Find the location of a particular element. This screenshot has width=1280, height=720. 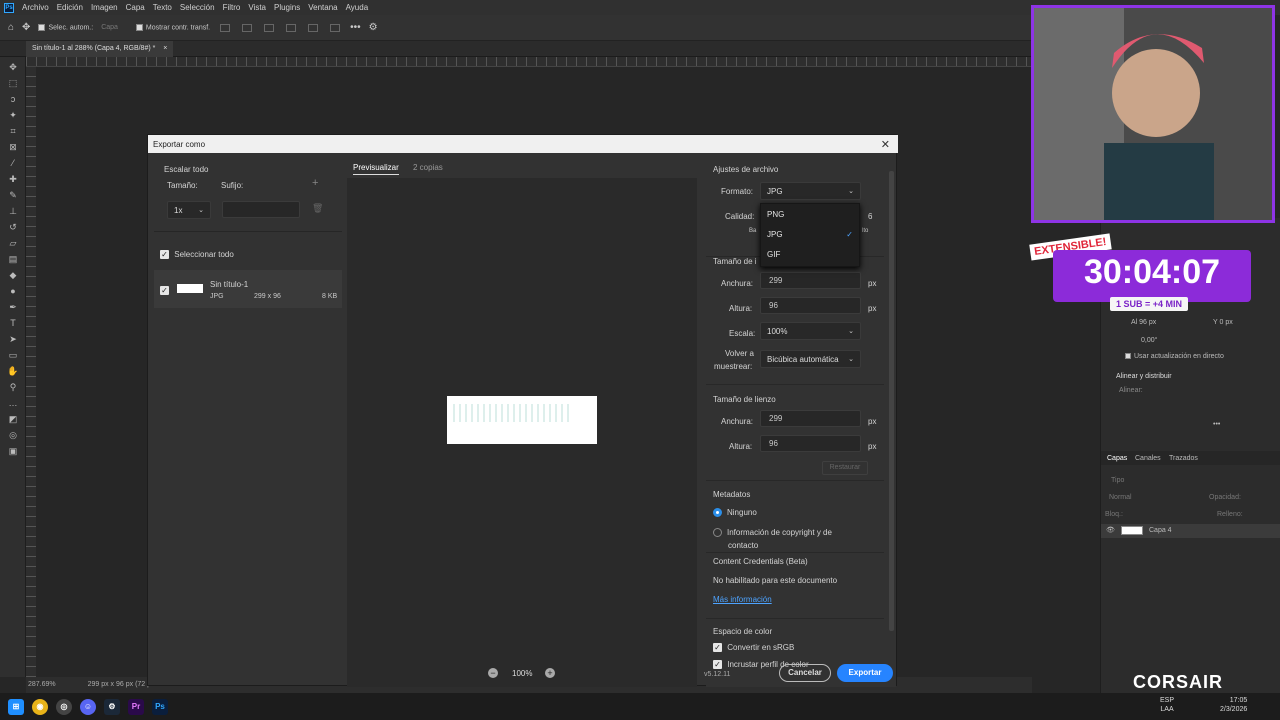

close-icon: ✕ is located at coordinates (885, 144).